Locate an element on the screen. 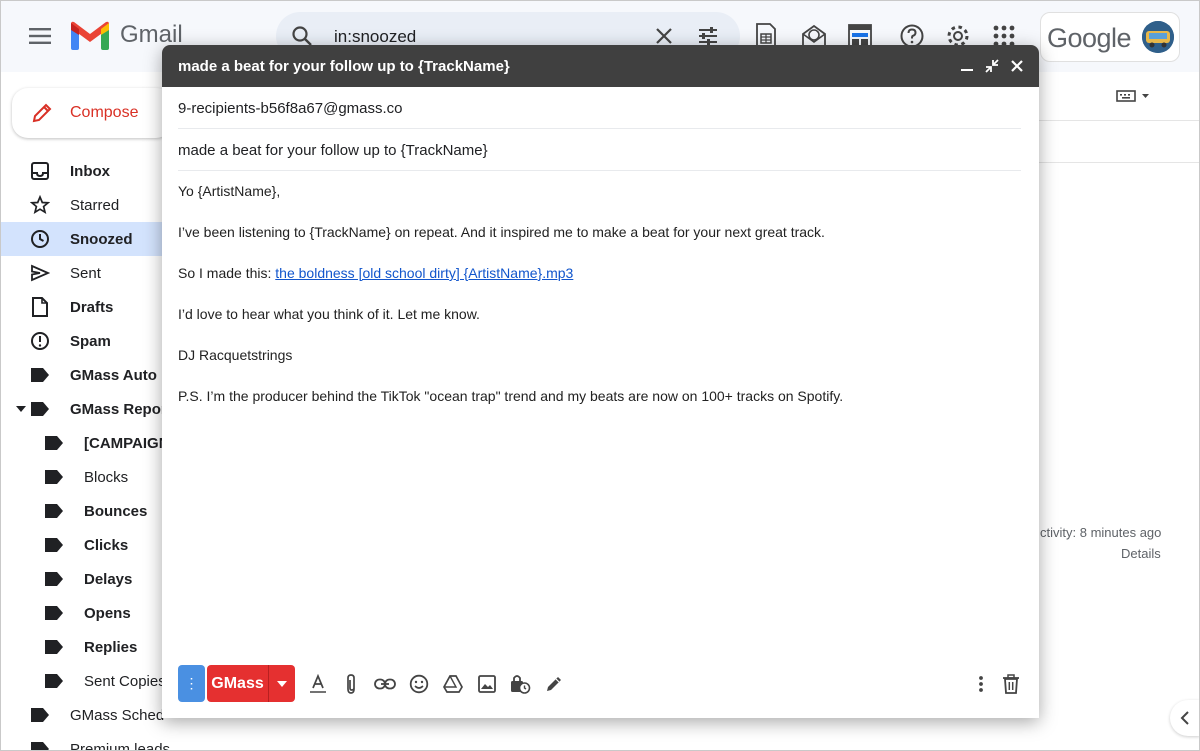 The height and width of the screenshot is (751, 1200). exit-fullscreen-icon is located at coordinates (992, 66).